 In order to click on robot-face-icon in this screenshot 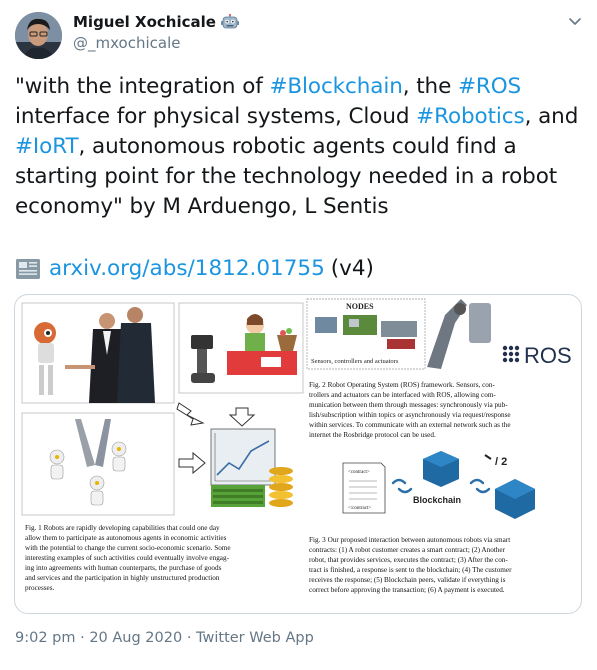, I will do `click(229, 21)`.